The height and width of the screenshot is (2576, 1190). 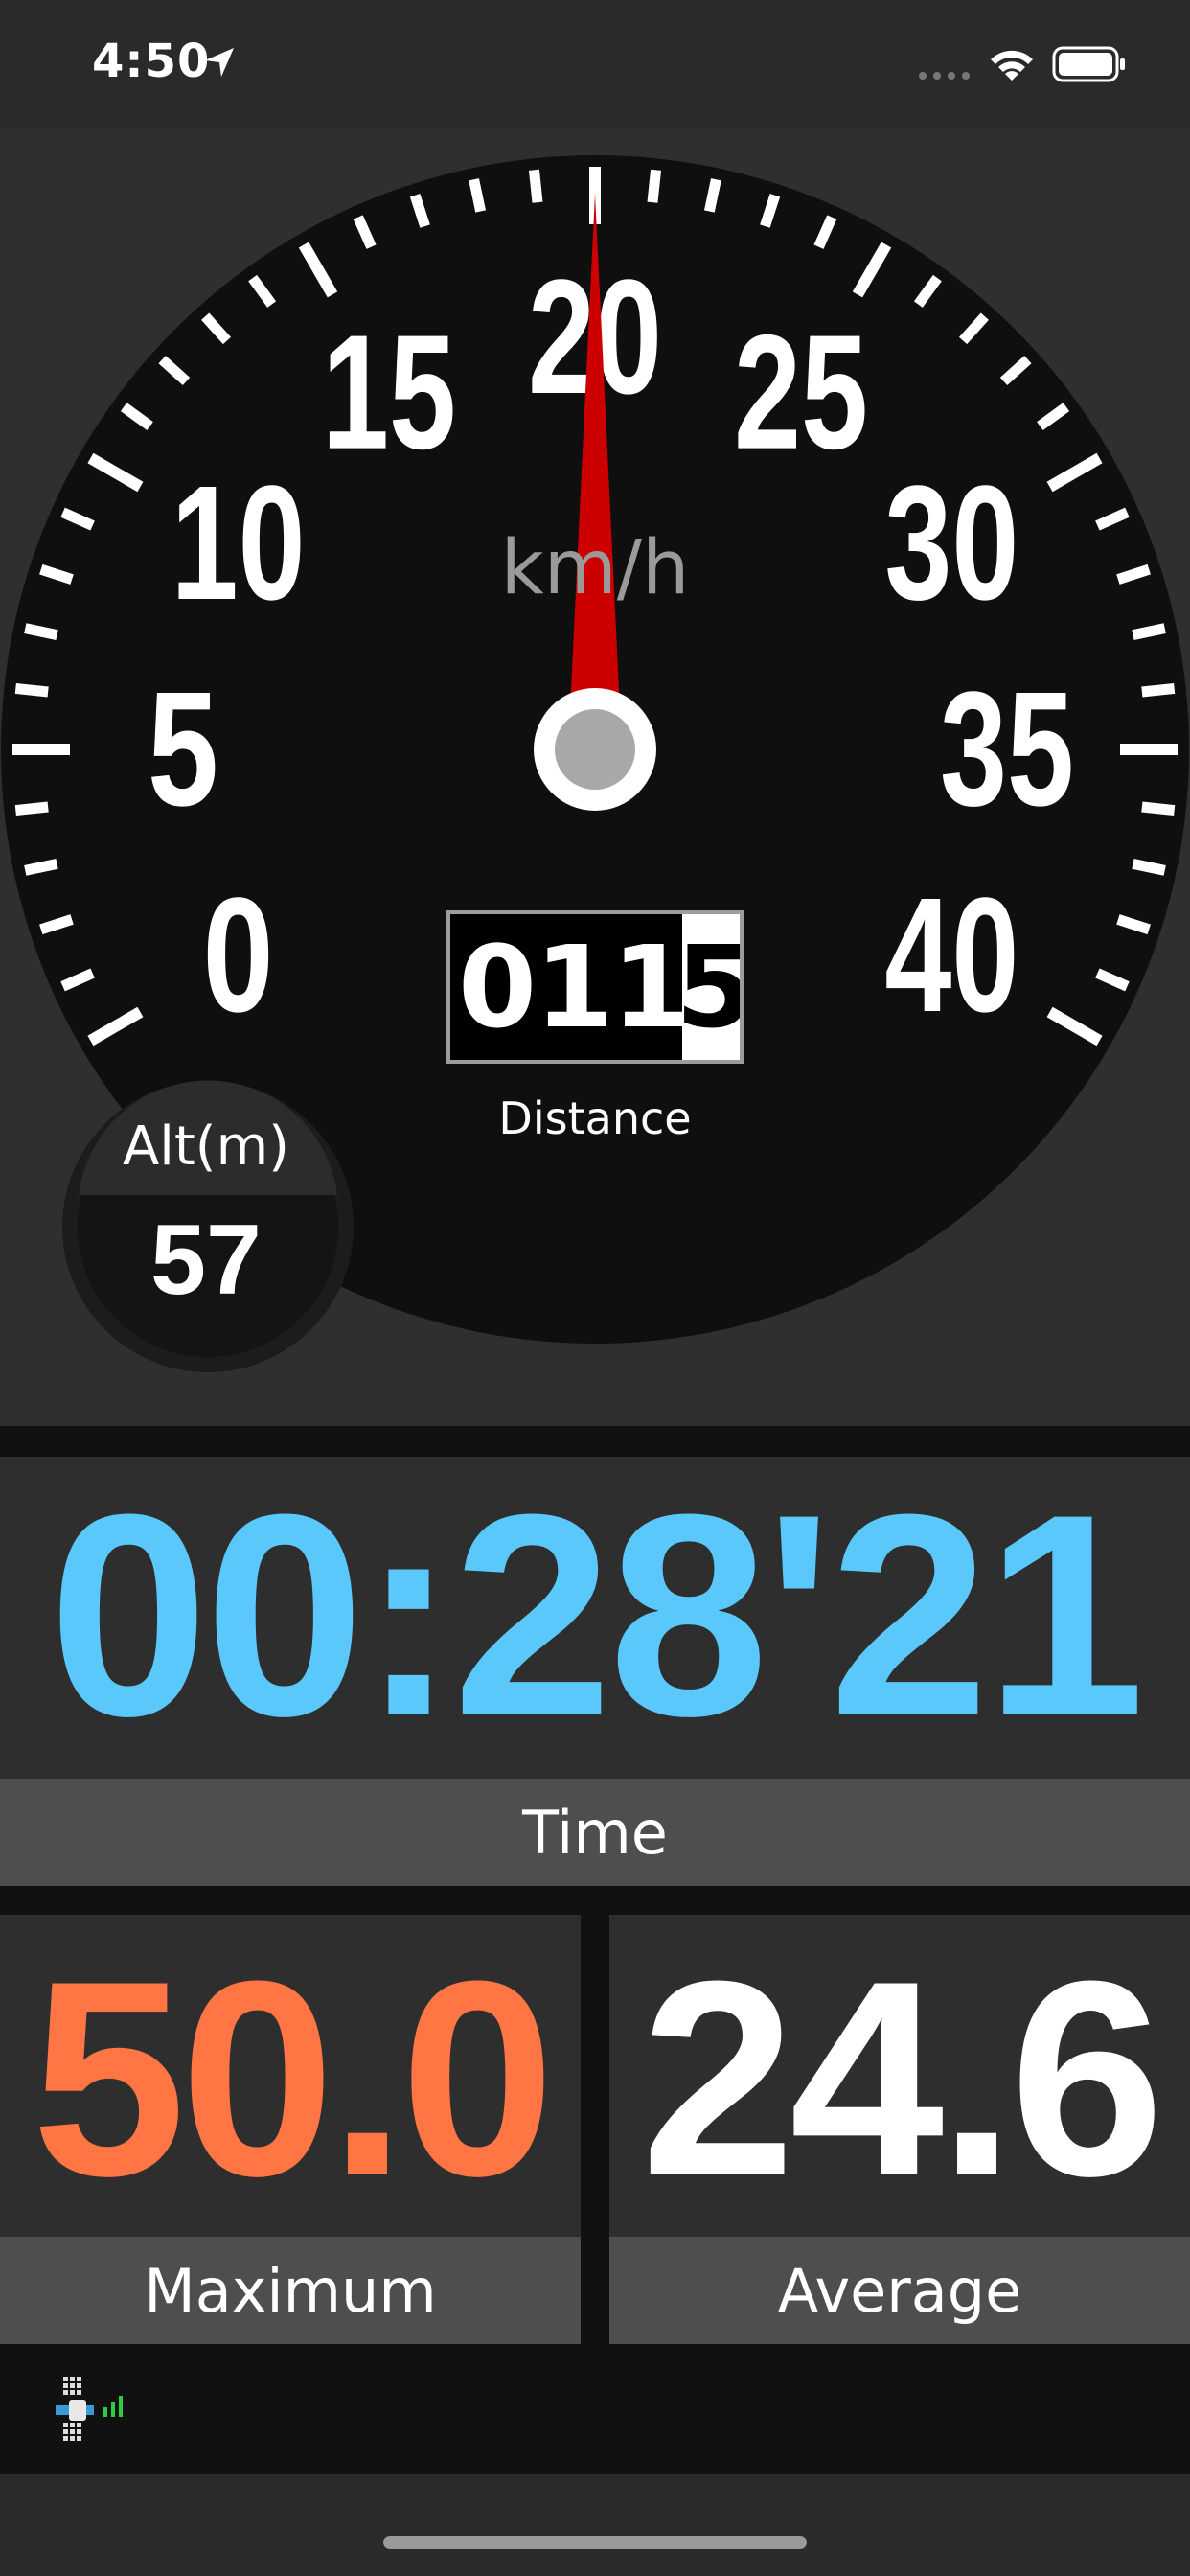 I want to click on scale-label-30: 30, so click(x=951, y=543).